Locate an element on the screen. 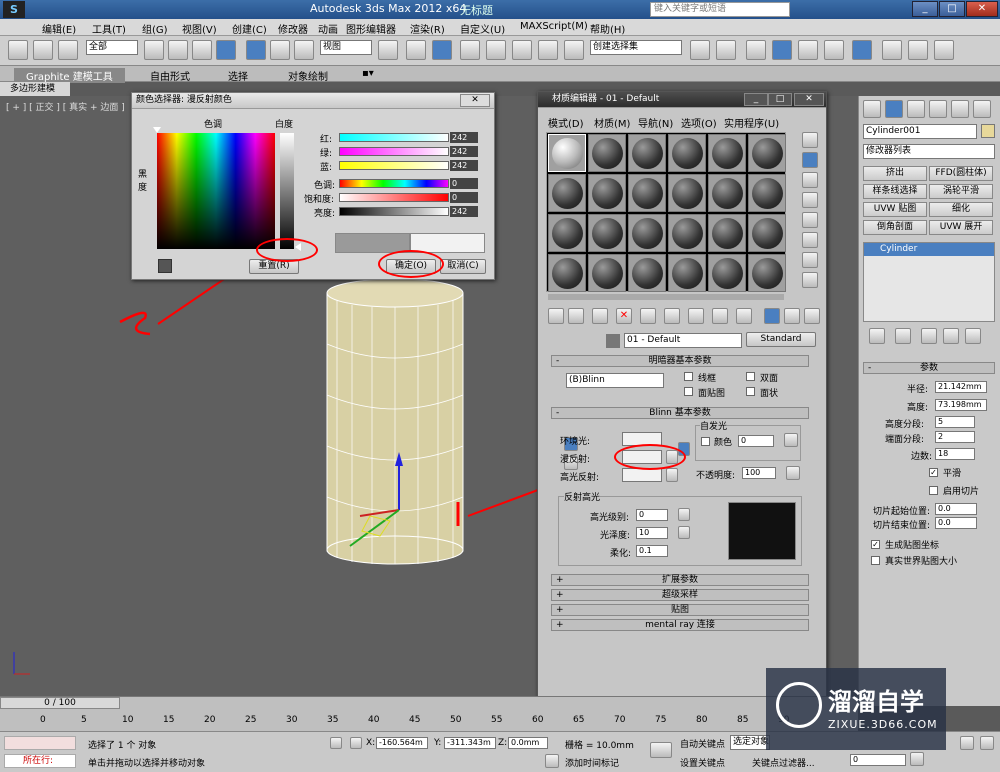 Image resolution: width=1000 pixels, height=772 pixels. whiteness-bar is located at coordinates (287, 191).